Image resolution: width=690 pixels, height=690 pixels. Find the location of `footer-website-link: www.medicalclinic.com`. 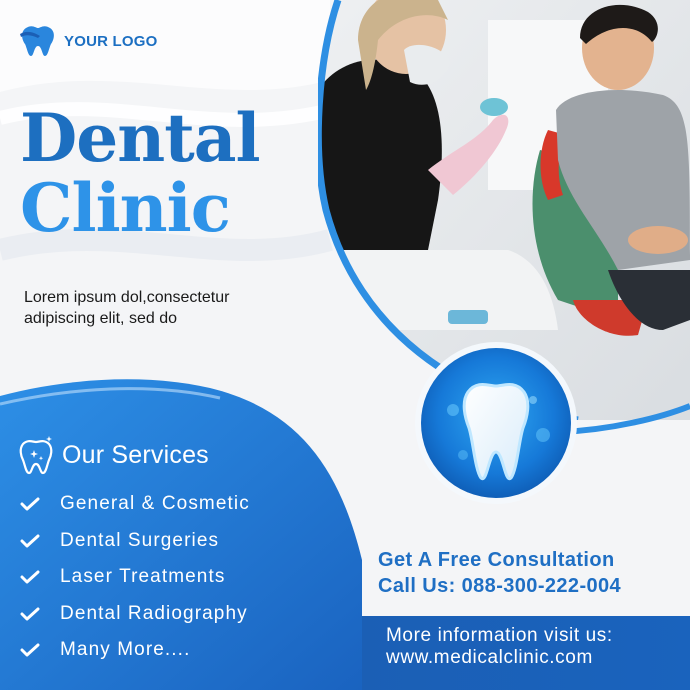

footer-website-link: www.medicalclinic.com is located at coordinates (489, 658).